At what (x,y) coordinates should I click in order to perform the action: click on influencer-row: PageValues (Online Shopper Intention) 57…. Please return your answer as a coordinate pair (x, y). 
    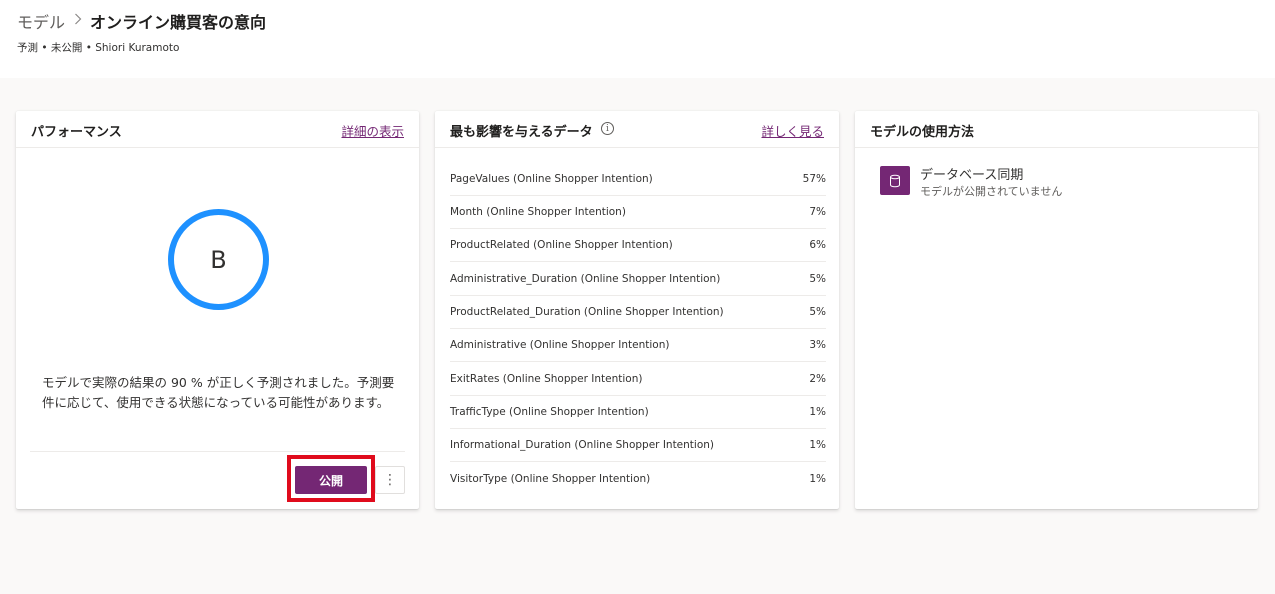
    Looking at the image, I should click on (638, 179).